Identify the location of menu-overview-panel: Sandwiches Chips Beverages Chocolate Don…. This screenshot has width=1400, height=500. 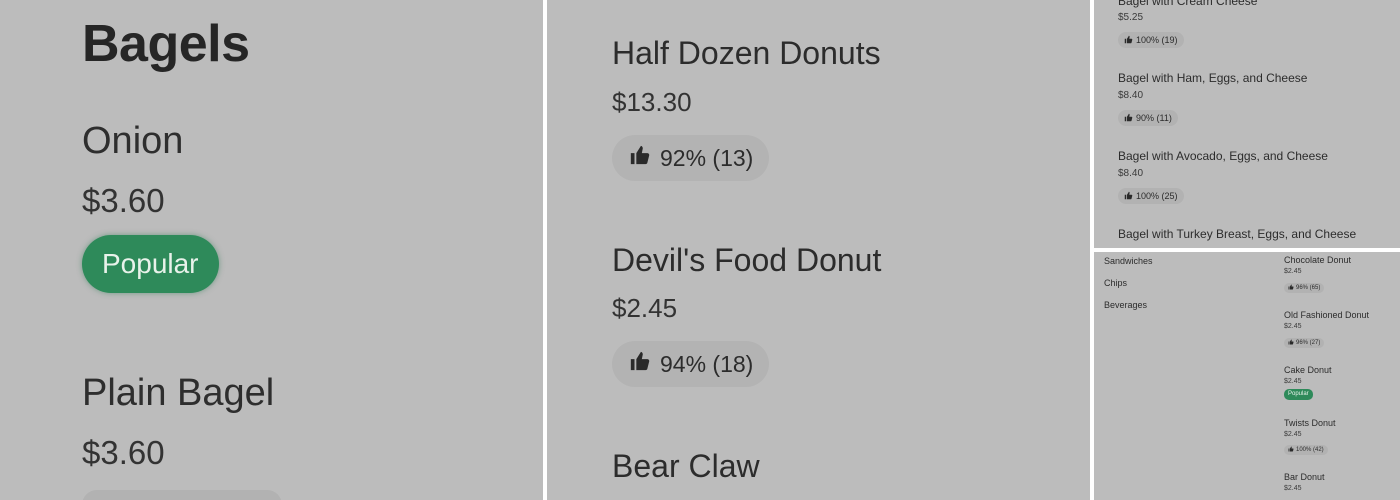
(1247, 376).